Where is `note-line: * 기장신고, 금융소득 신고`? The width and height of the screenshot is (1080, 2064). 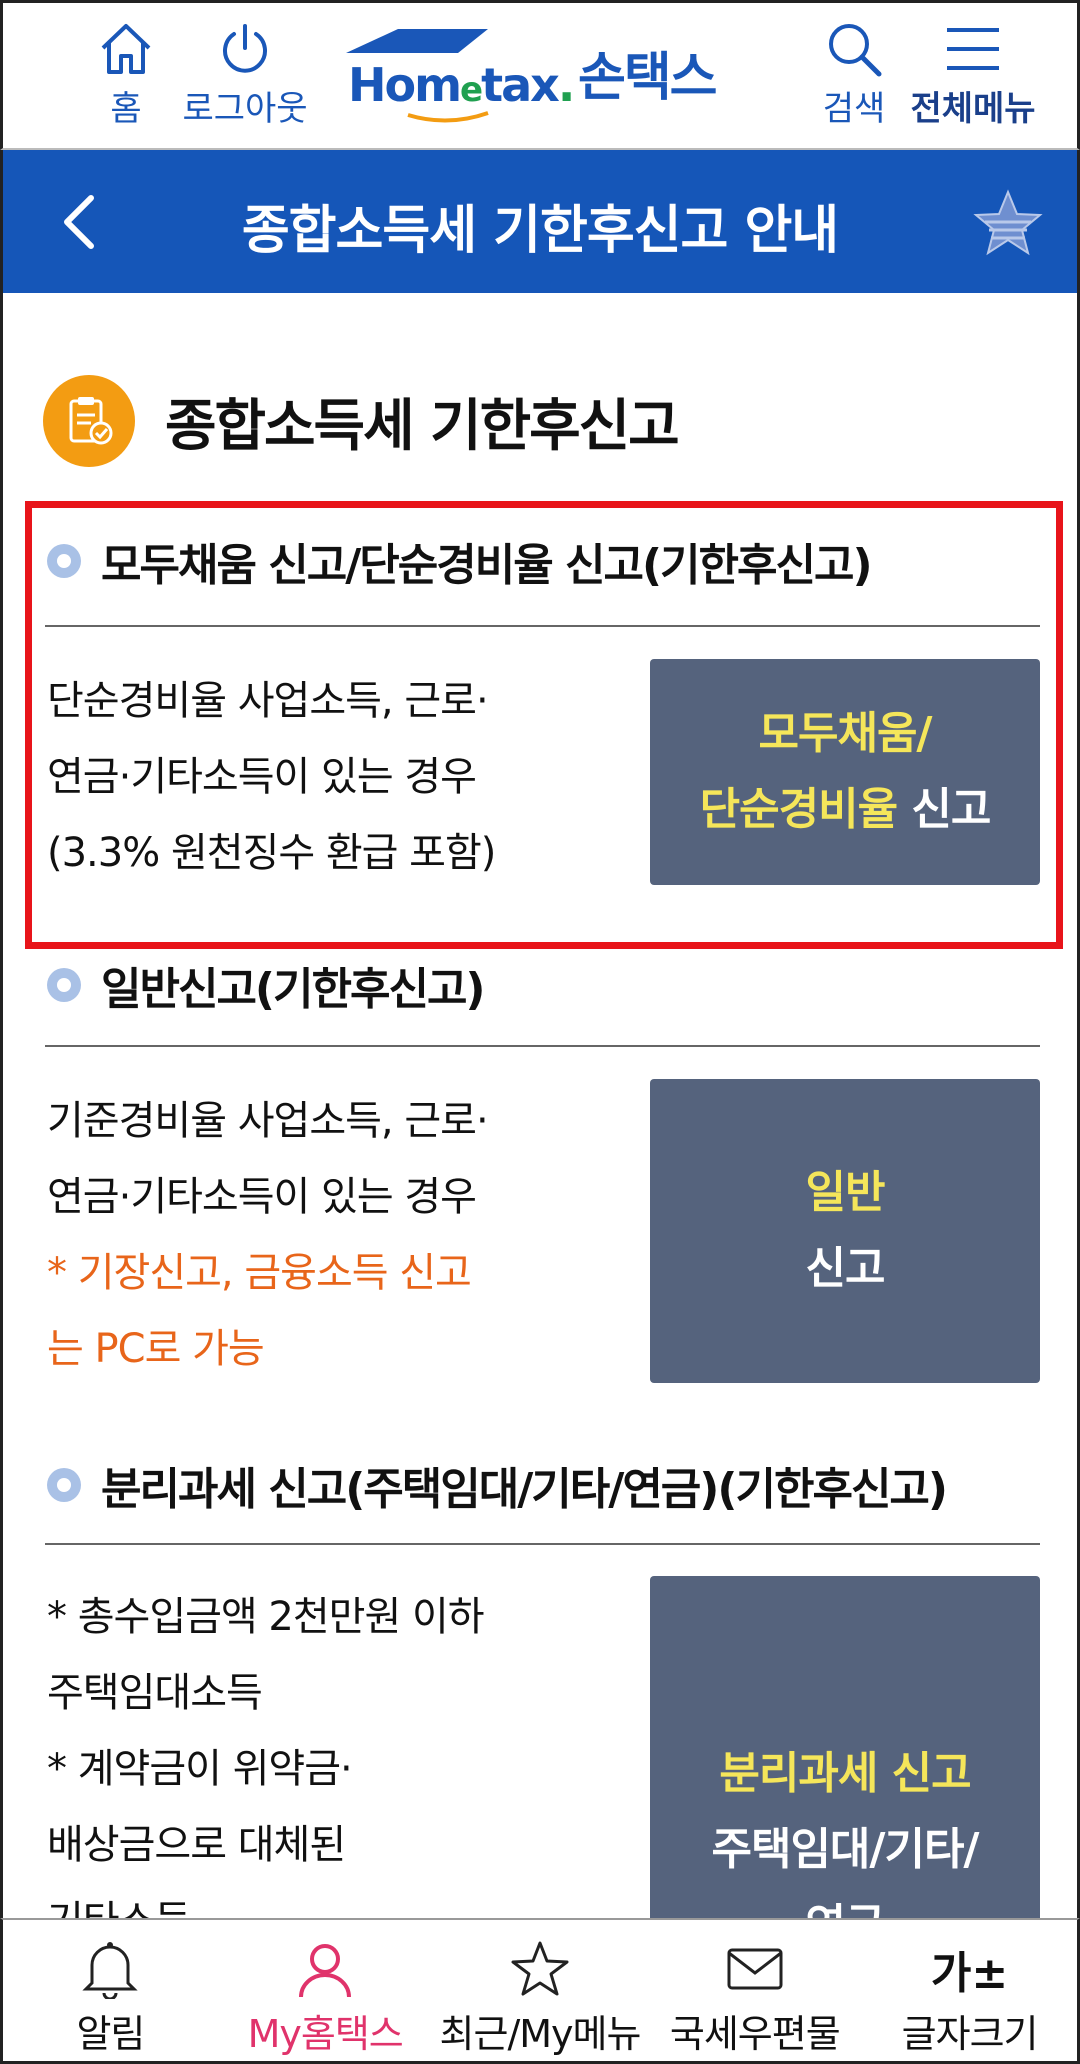 note-line: * 기장신고, 금융소득 신고 is located at coordinates (259, 1273).